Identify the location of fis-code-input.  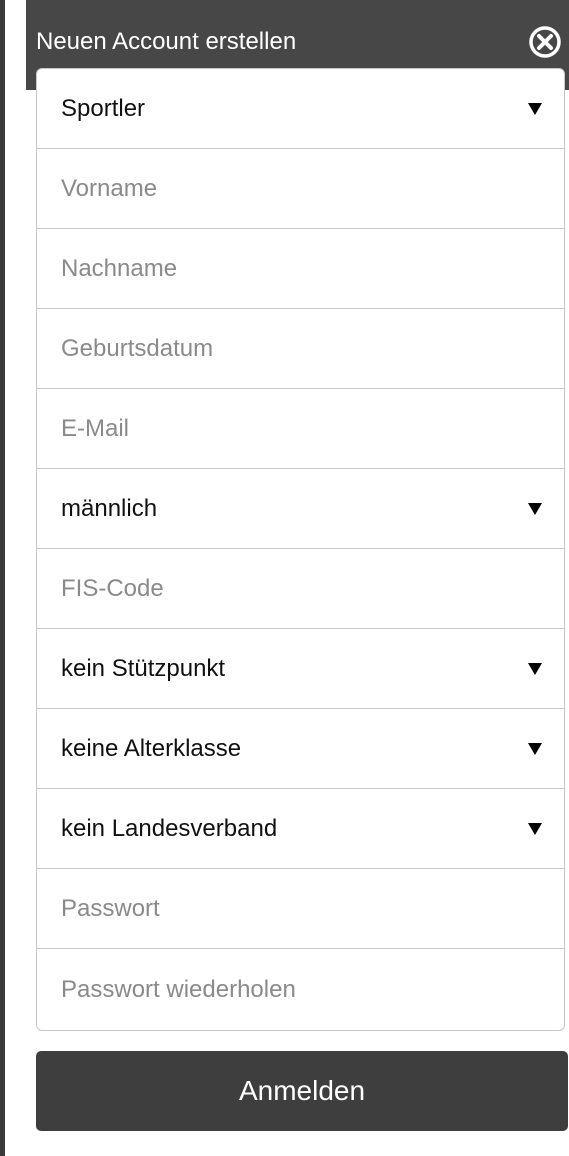
(296, 588).